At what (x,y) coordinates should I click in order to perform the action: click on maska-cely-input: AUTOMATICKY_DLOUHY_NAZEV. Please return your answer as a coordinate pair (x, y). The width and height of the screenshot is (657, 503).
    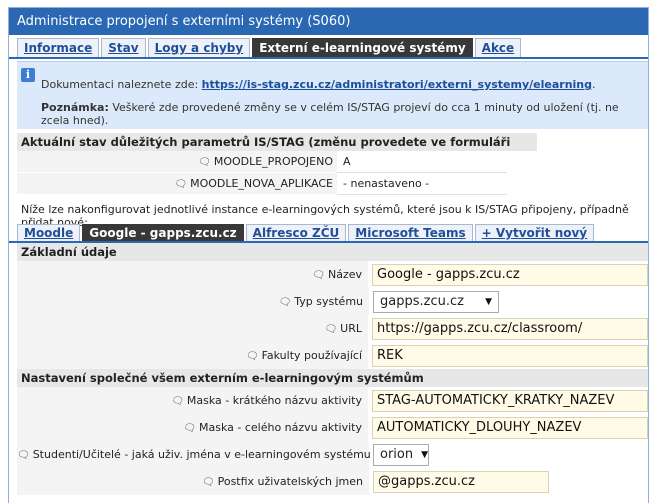
    Looking at the image, I should click on (510, 427).